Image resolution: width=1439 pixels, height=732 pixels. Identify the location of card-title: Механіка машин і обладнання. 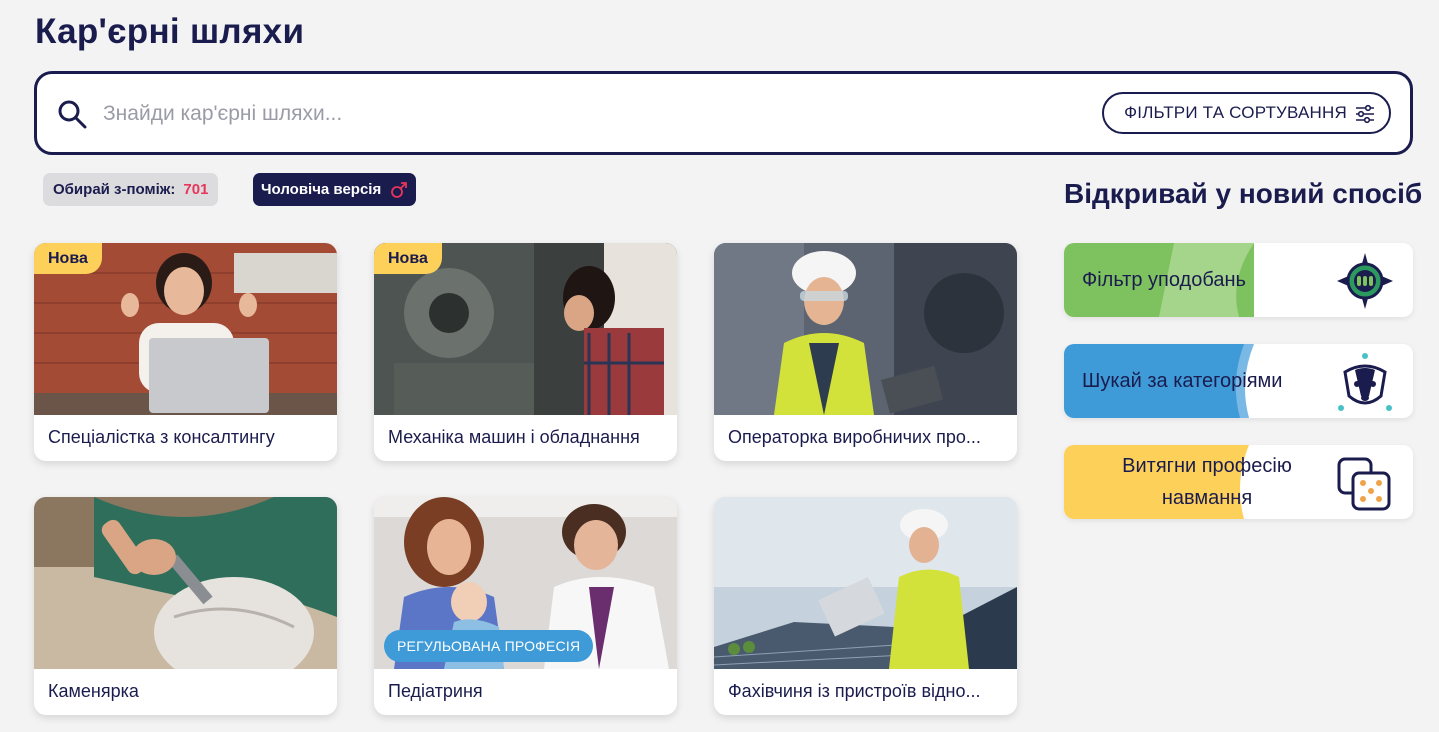
(514, 437).